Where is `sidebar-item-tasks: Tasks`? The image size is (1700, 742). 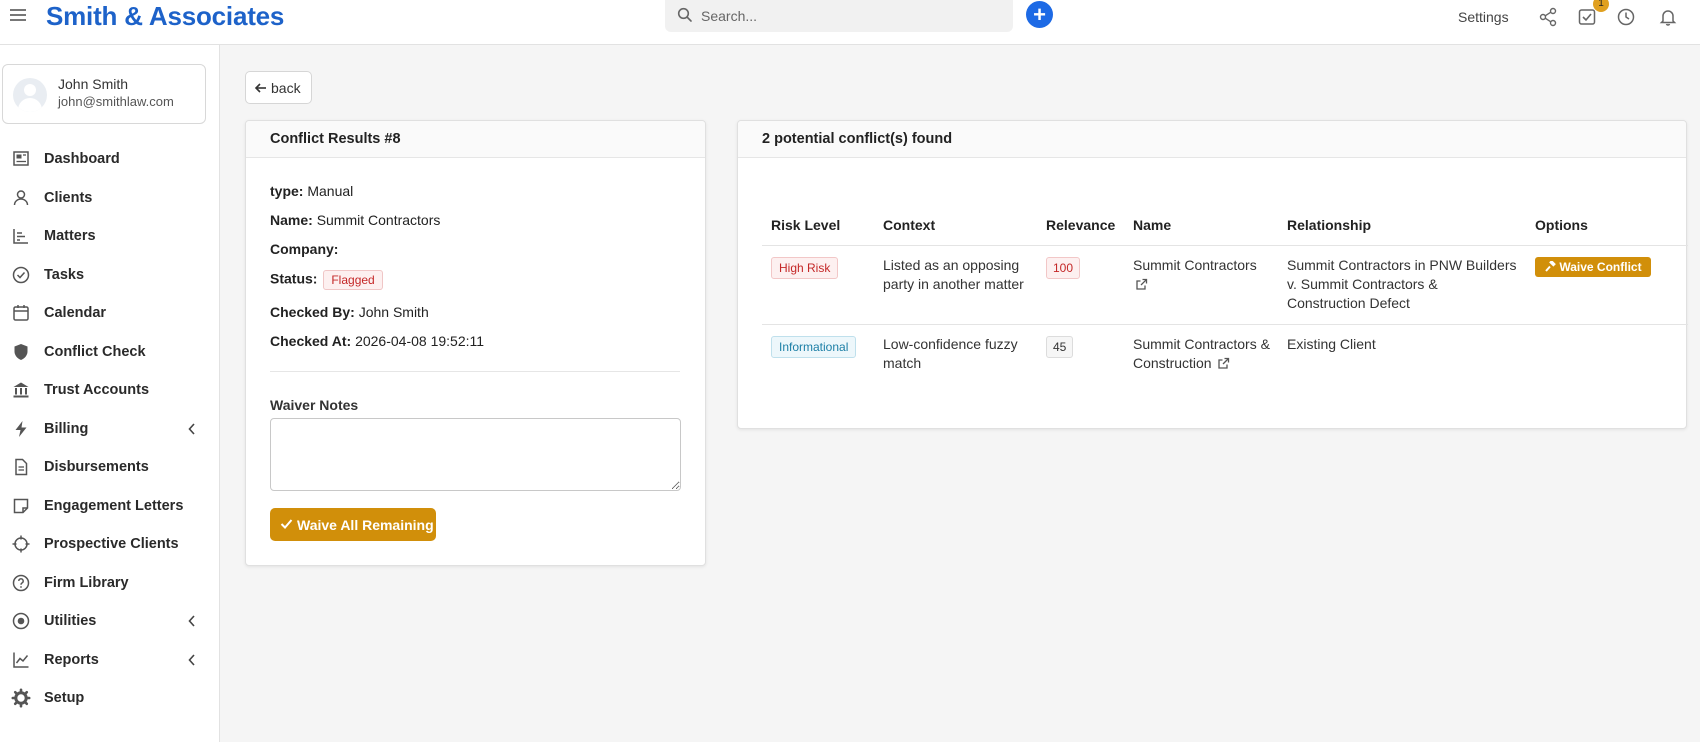 sidebar-item-tasks: Tasks is located at coordinates (107, 275).